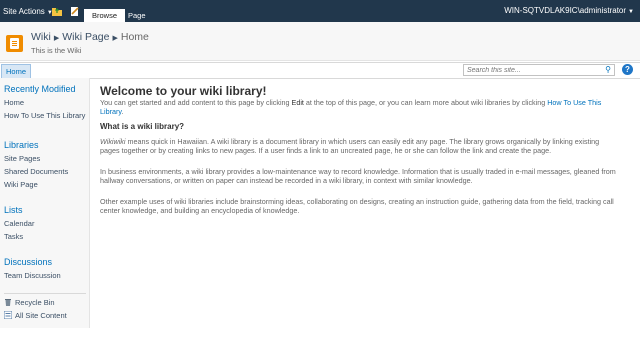 This screenshot has height=343, width=640. Describe the element at coordinates (40, 89) in the screenshot. I see `ql-heading-recently-modified: Recently Modified` at that location.